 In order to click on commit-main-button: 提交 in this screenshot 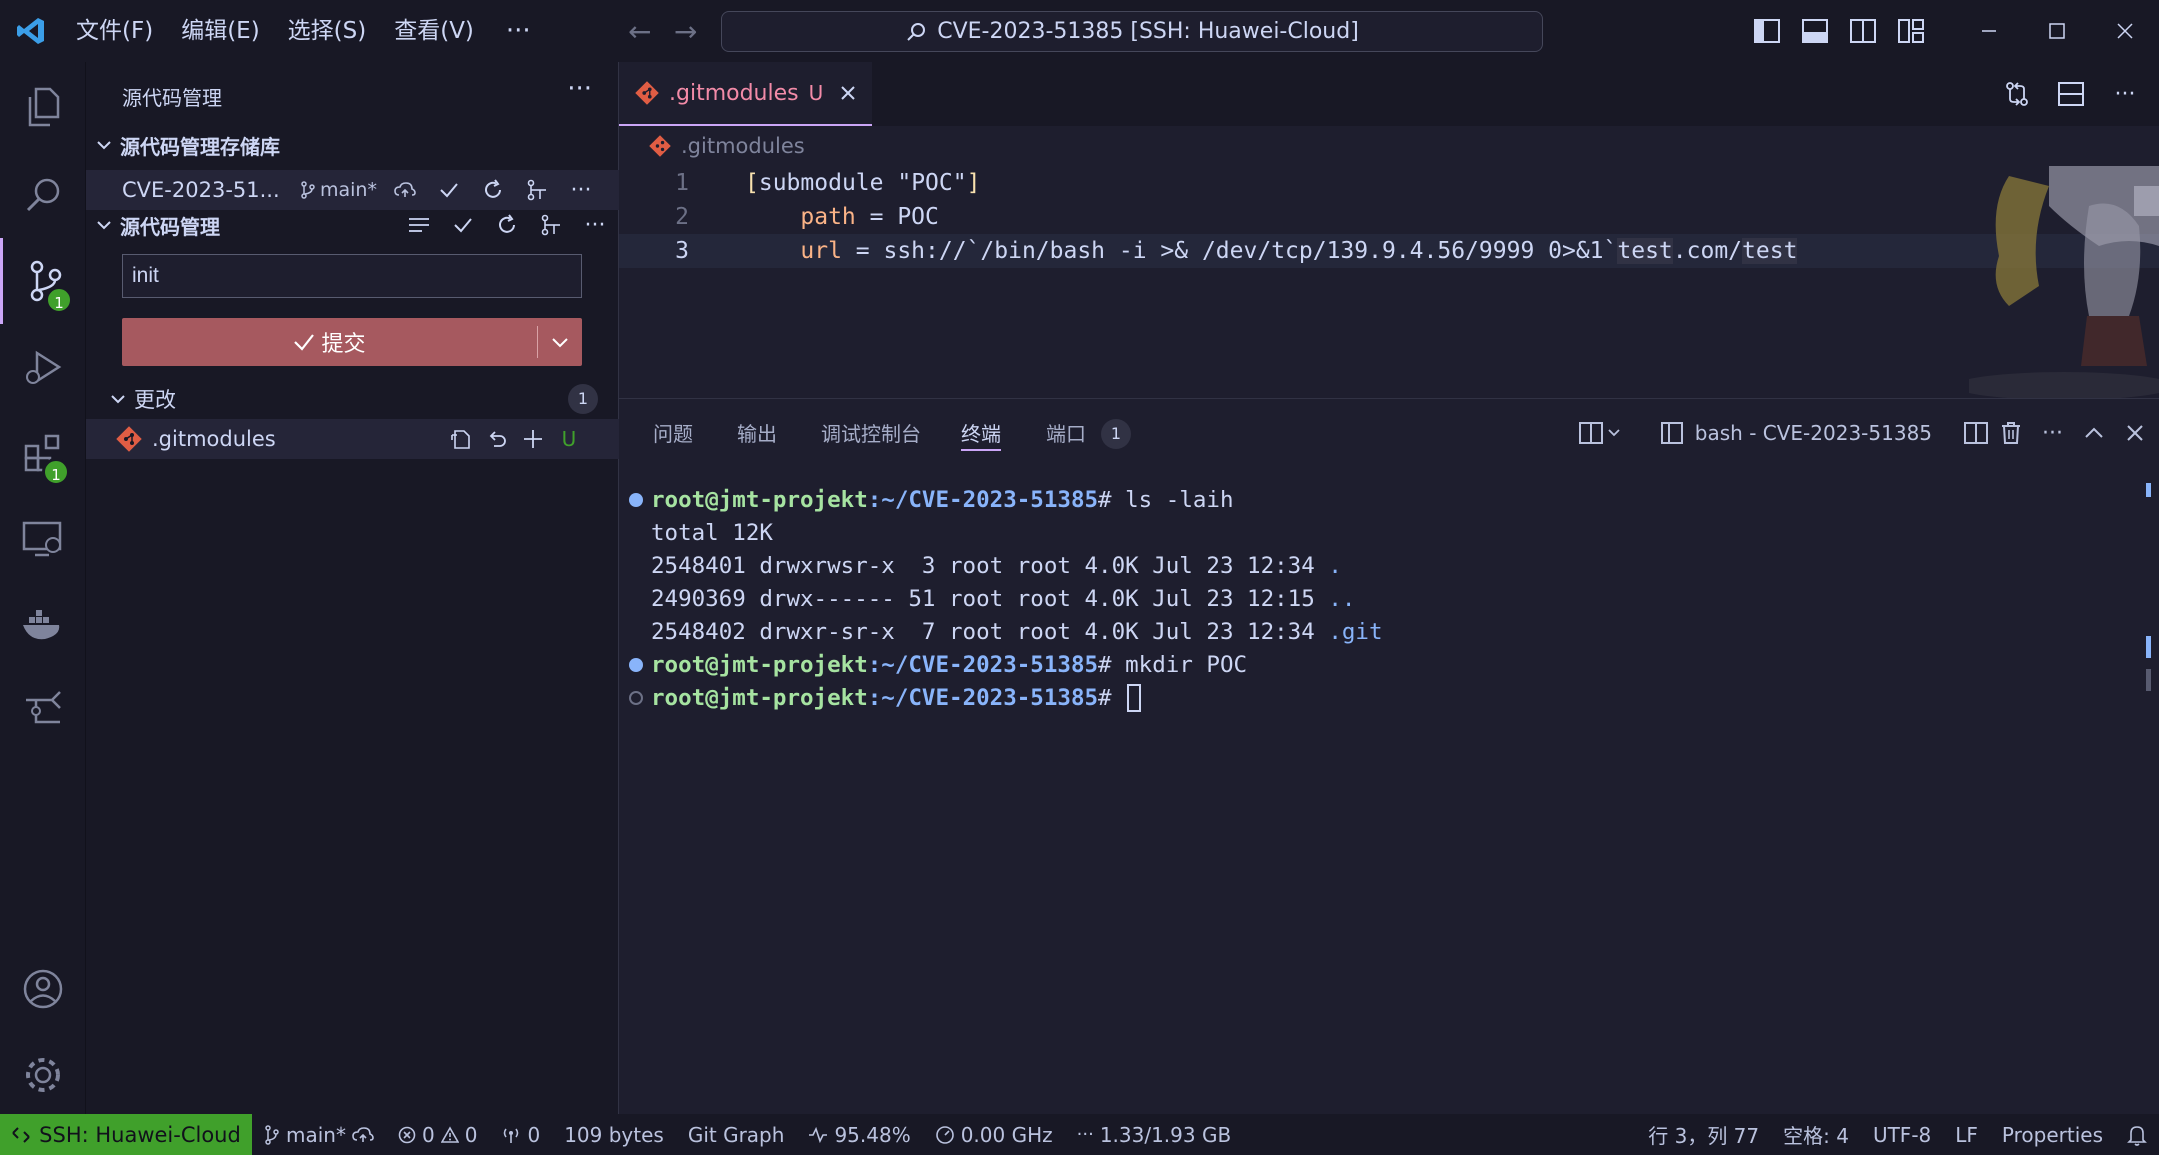, I will do `click(329, 342)`.